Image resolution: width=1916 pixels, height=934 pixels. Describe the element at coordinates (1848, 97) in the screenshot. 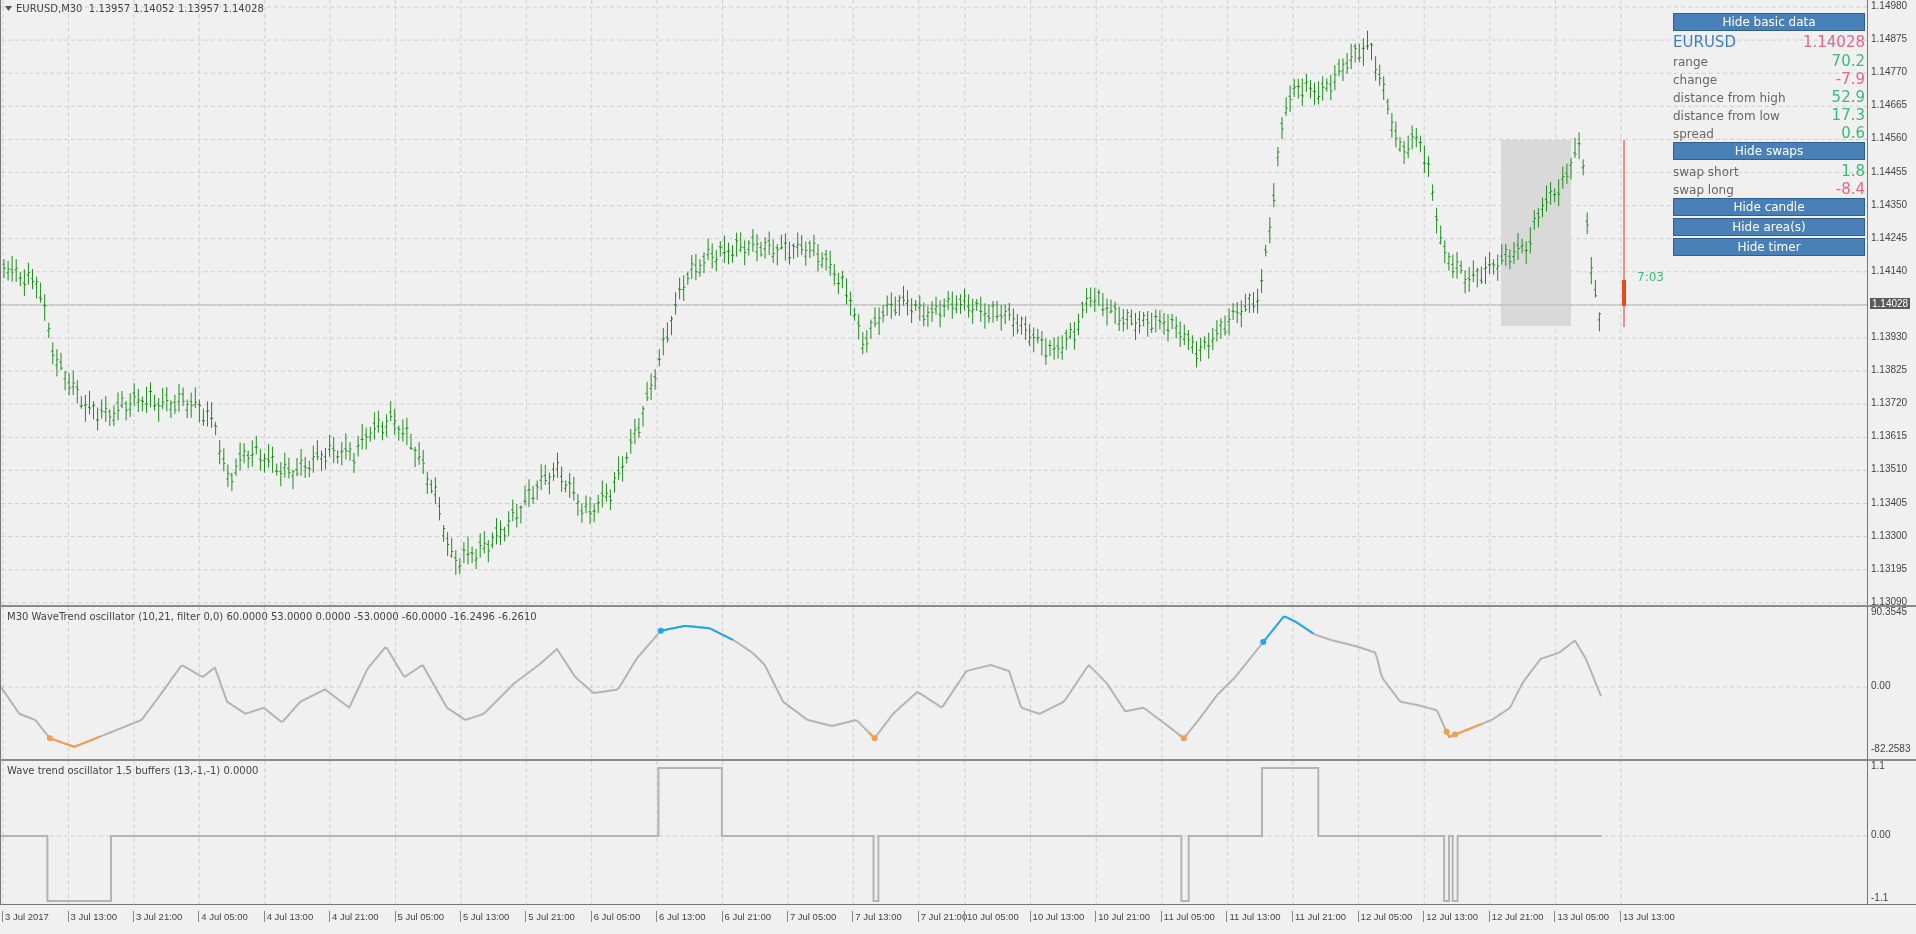

I see `info-value: 52.9` at that location.